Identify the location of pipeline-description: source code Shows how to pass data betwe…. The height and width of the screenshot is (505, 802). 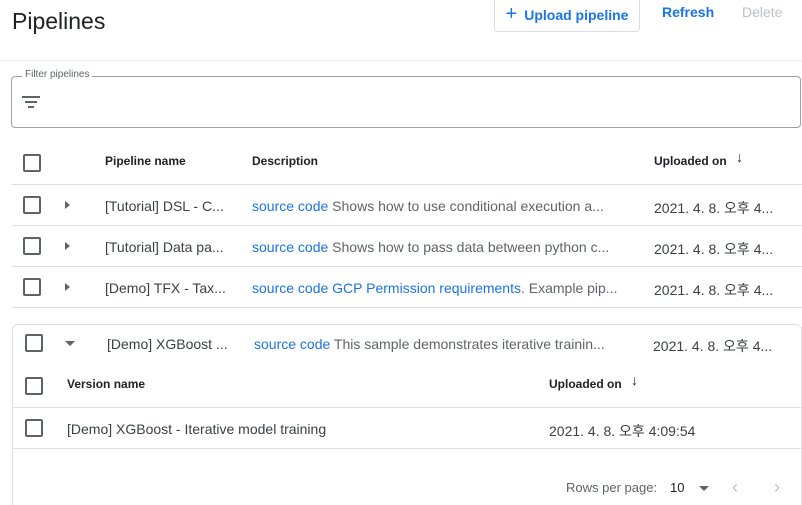
(444, 247).